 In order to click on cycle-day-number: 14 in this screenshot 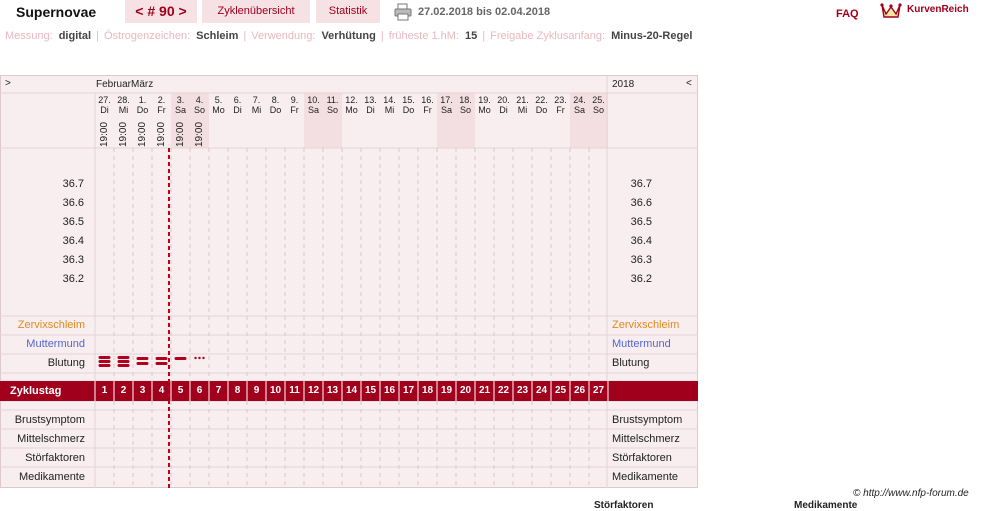, I will do `click(351, 390)`.